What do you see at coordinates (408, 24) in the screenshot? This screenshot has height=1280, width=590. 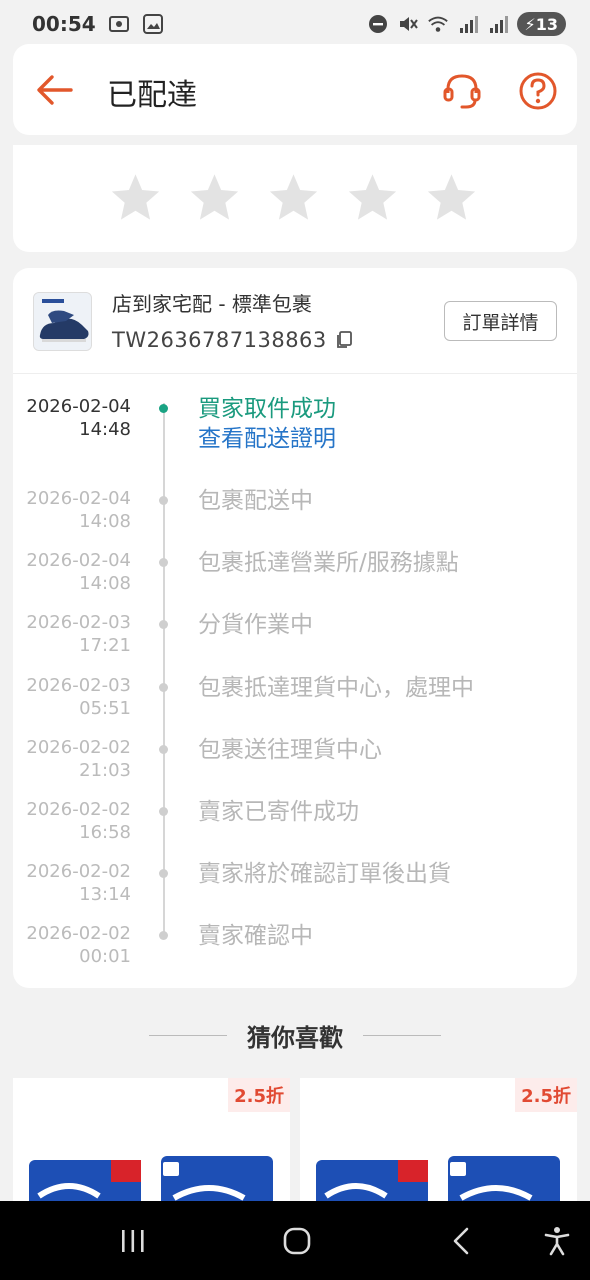 I see `mute-icon` at bounding box center [408, 24].